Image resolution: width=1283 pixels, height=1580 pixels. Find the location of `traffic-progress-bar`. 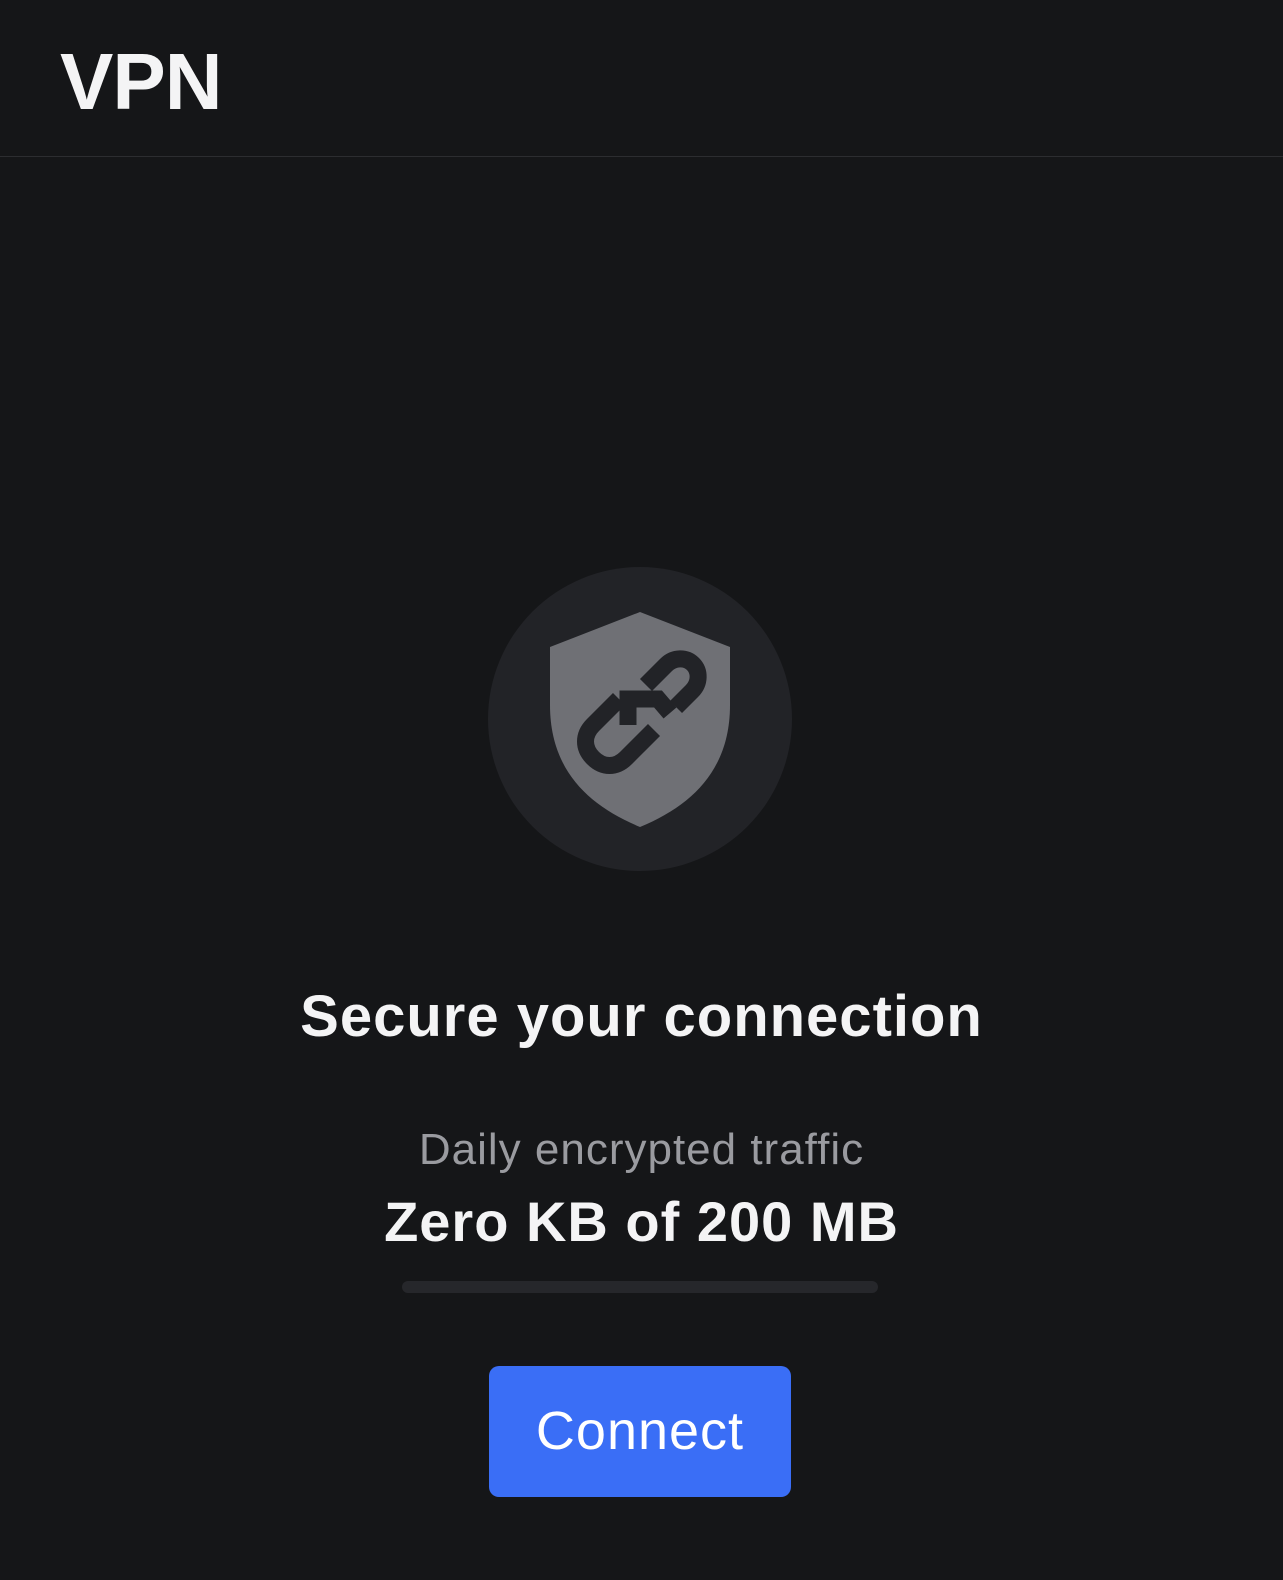

traffic-progress-bar is located at coordinates (640, 1287).